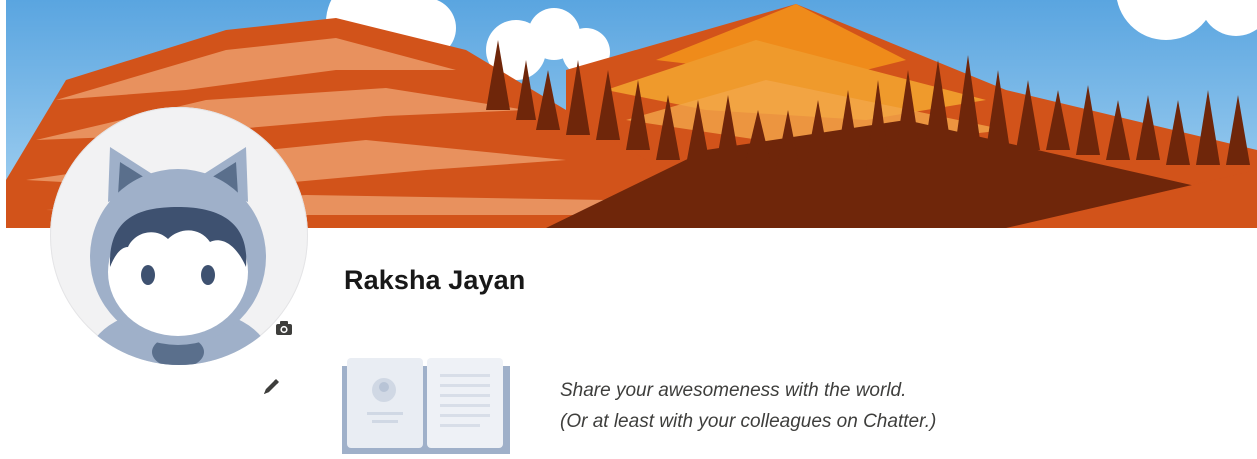 The width and height of the screenshot is (1257, 459). I want to click on profile-avatar, so click(179, 236).